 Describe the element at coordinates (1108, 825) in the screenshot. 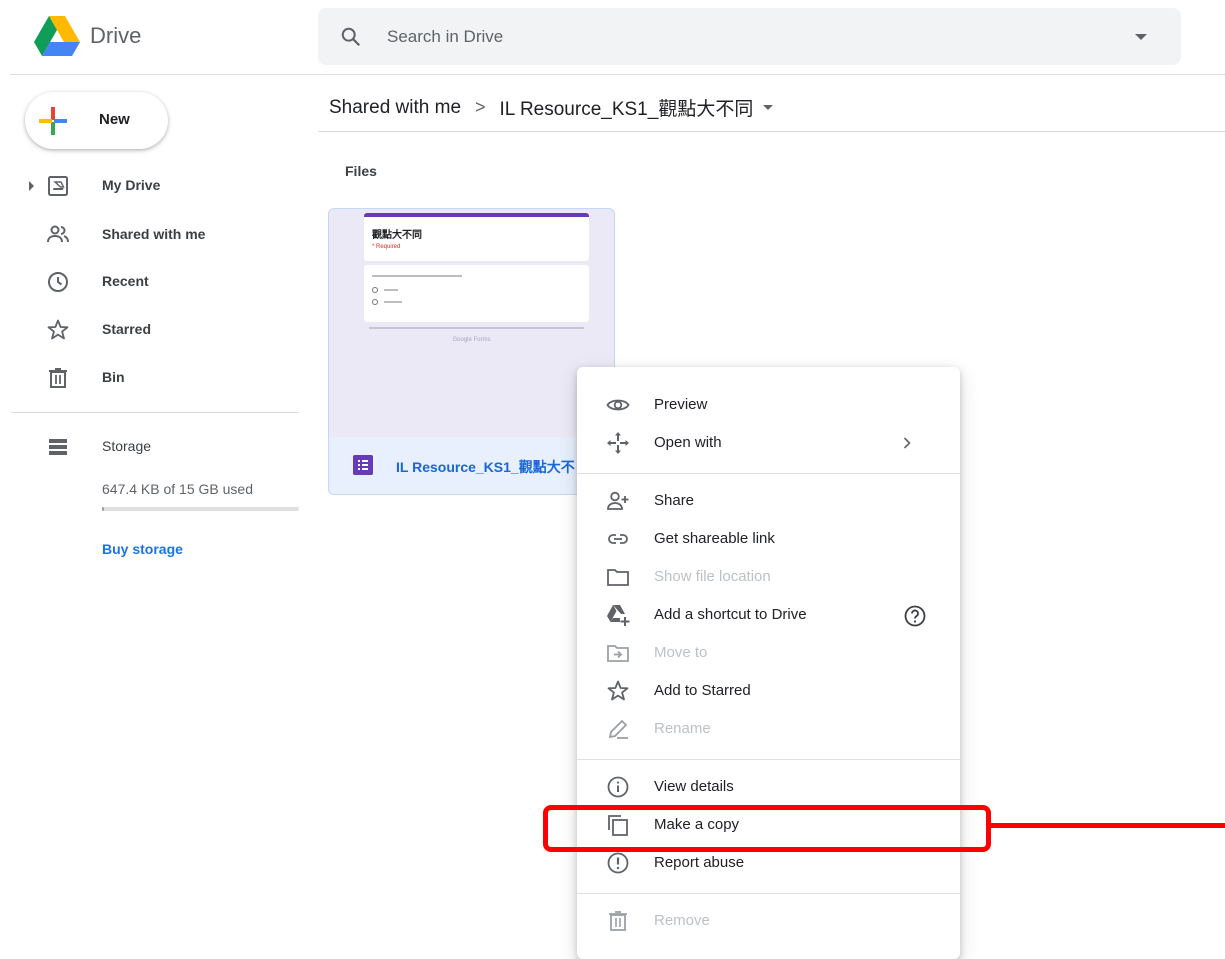

I see `annotation-pointer-line` at that location.